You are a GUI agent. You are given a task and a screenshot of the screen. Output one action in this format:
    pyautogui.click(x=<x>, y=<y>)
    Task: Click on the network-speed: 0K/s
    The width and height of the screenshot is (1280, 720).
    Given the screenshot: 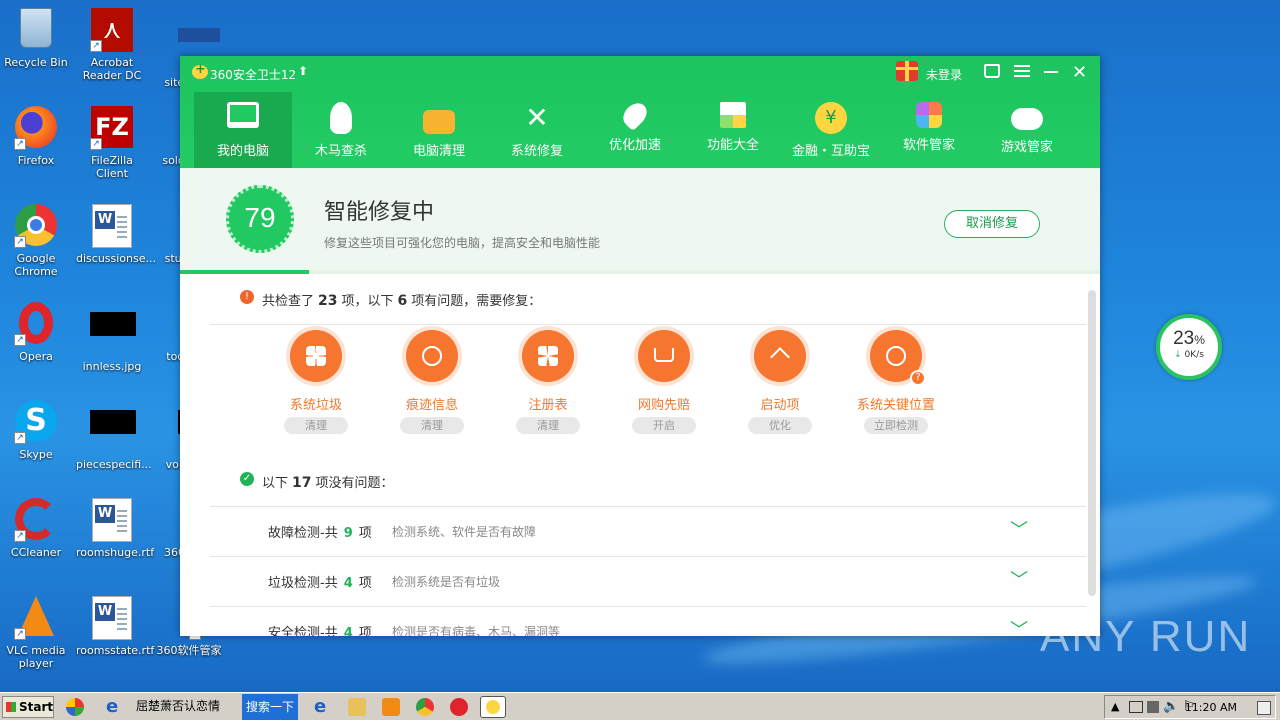 What is the action you would take?
    pyautogui.click(x=1194, y=355)
    